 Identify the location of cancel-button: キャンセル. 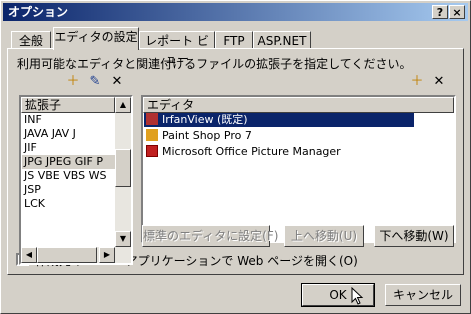
(423, 295).